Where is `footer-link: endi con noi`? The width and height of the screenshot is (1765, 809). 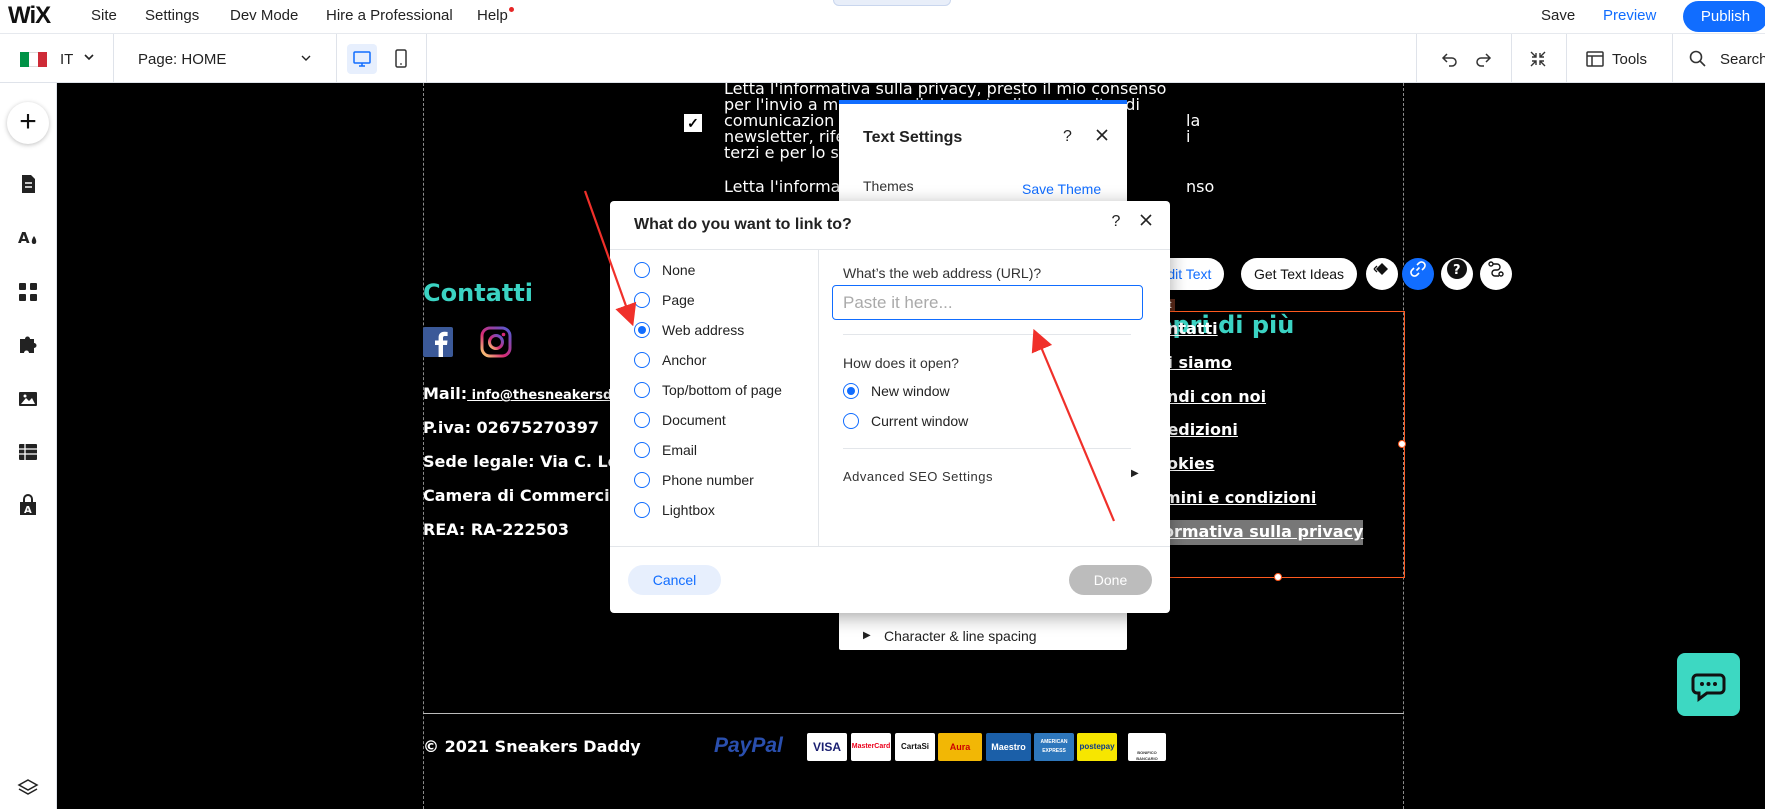 footer-link: endi con noi is located at coordinates (1211, 396).